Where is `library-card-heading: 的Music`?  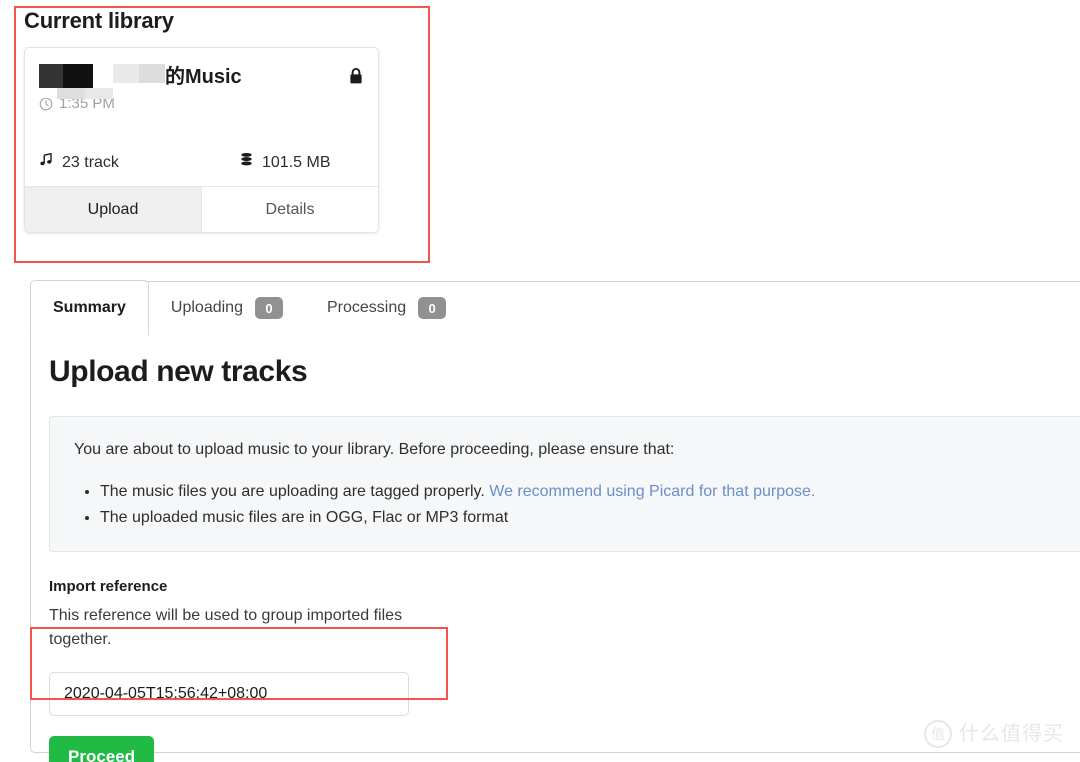 library-card-heading: 的Music is located at coordinates (201, 80).